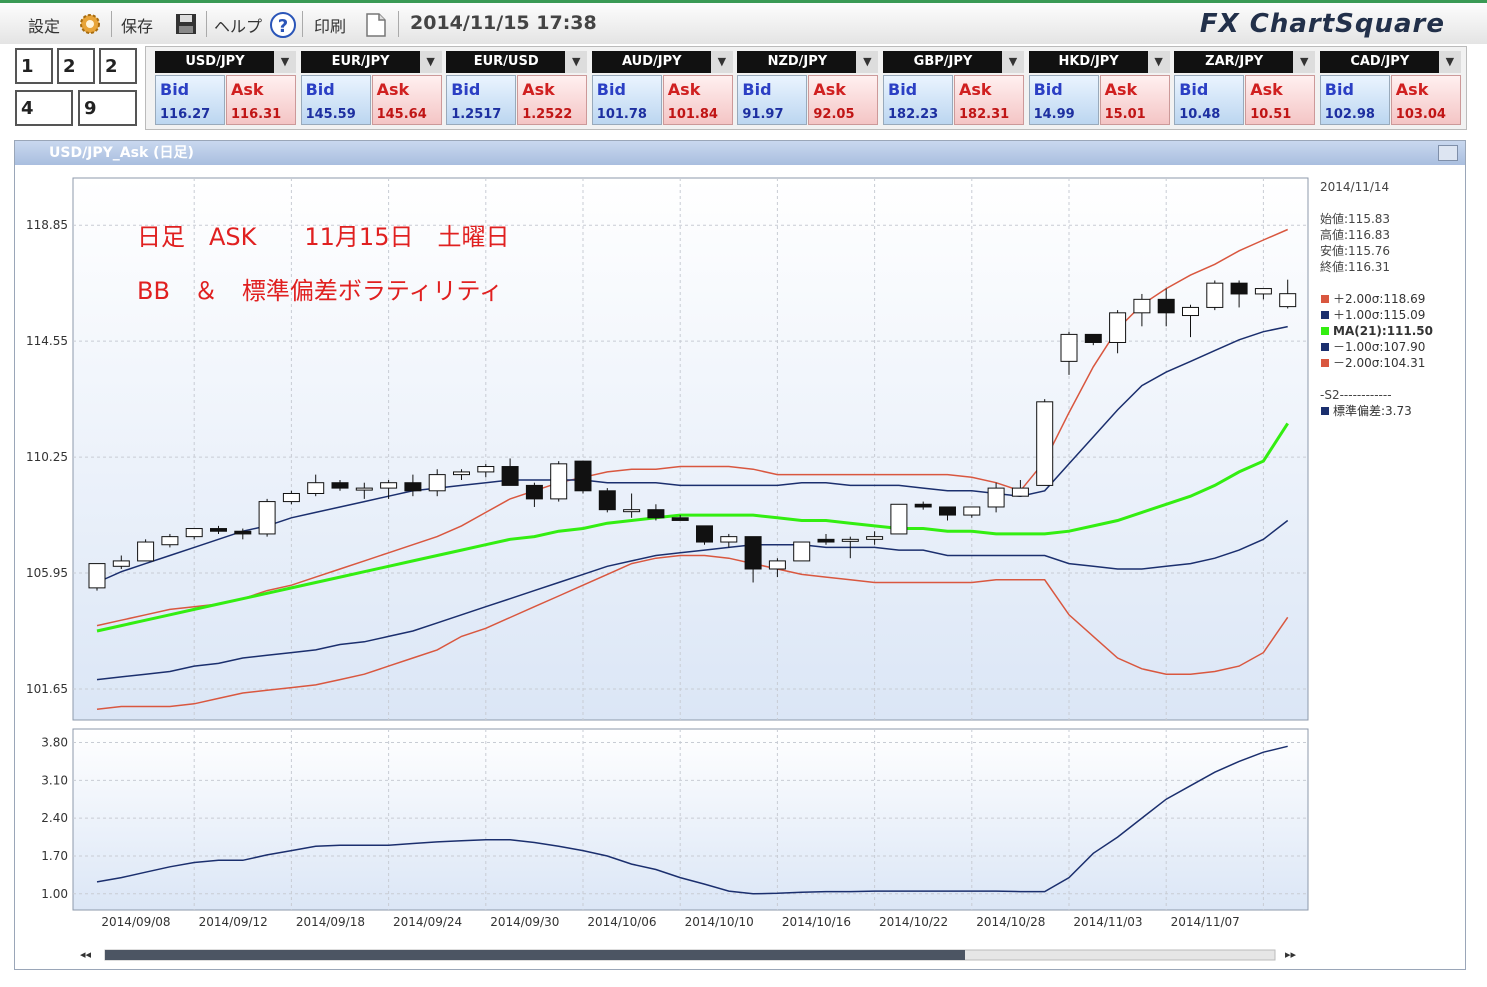 Image resolution: width=1487 pixels, height=987 pixels. Describe the element at coordinates (913, 922) in the screenshot. I see `x-tick-label: 2014/10/22` at that location.